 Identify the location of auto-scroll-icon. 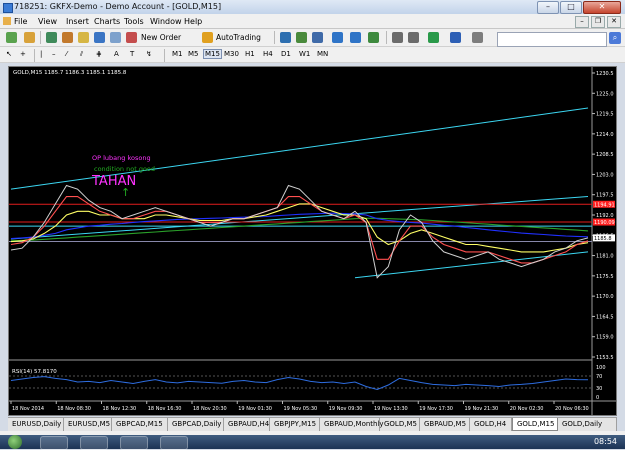
(413, 37).